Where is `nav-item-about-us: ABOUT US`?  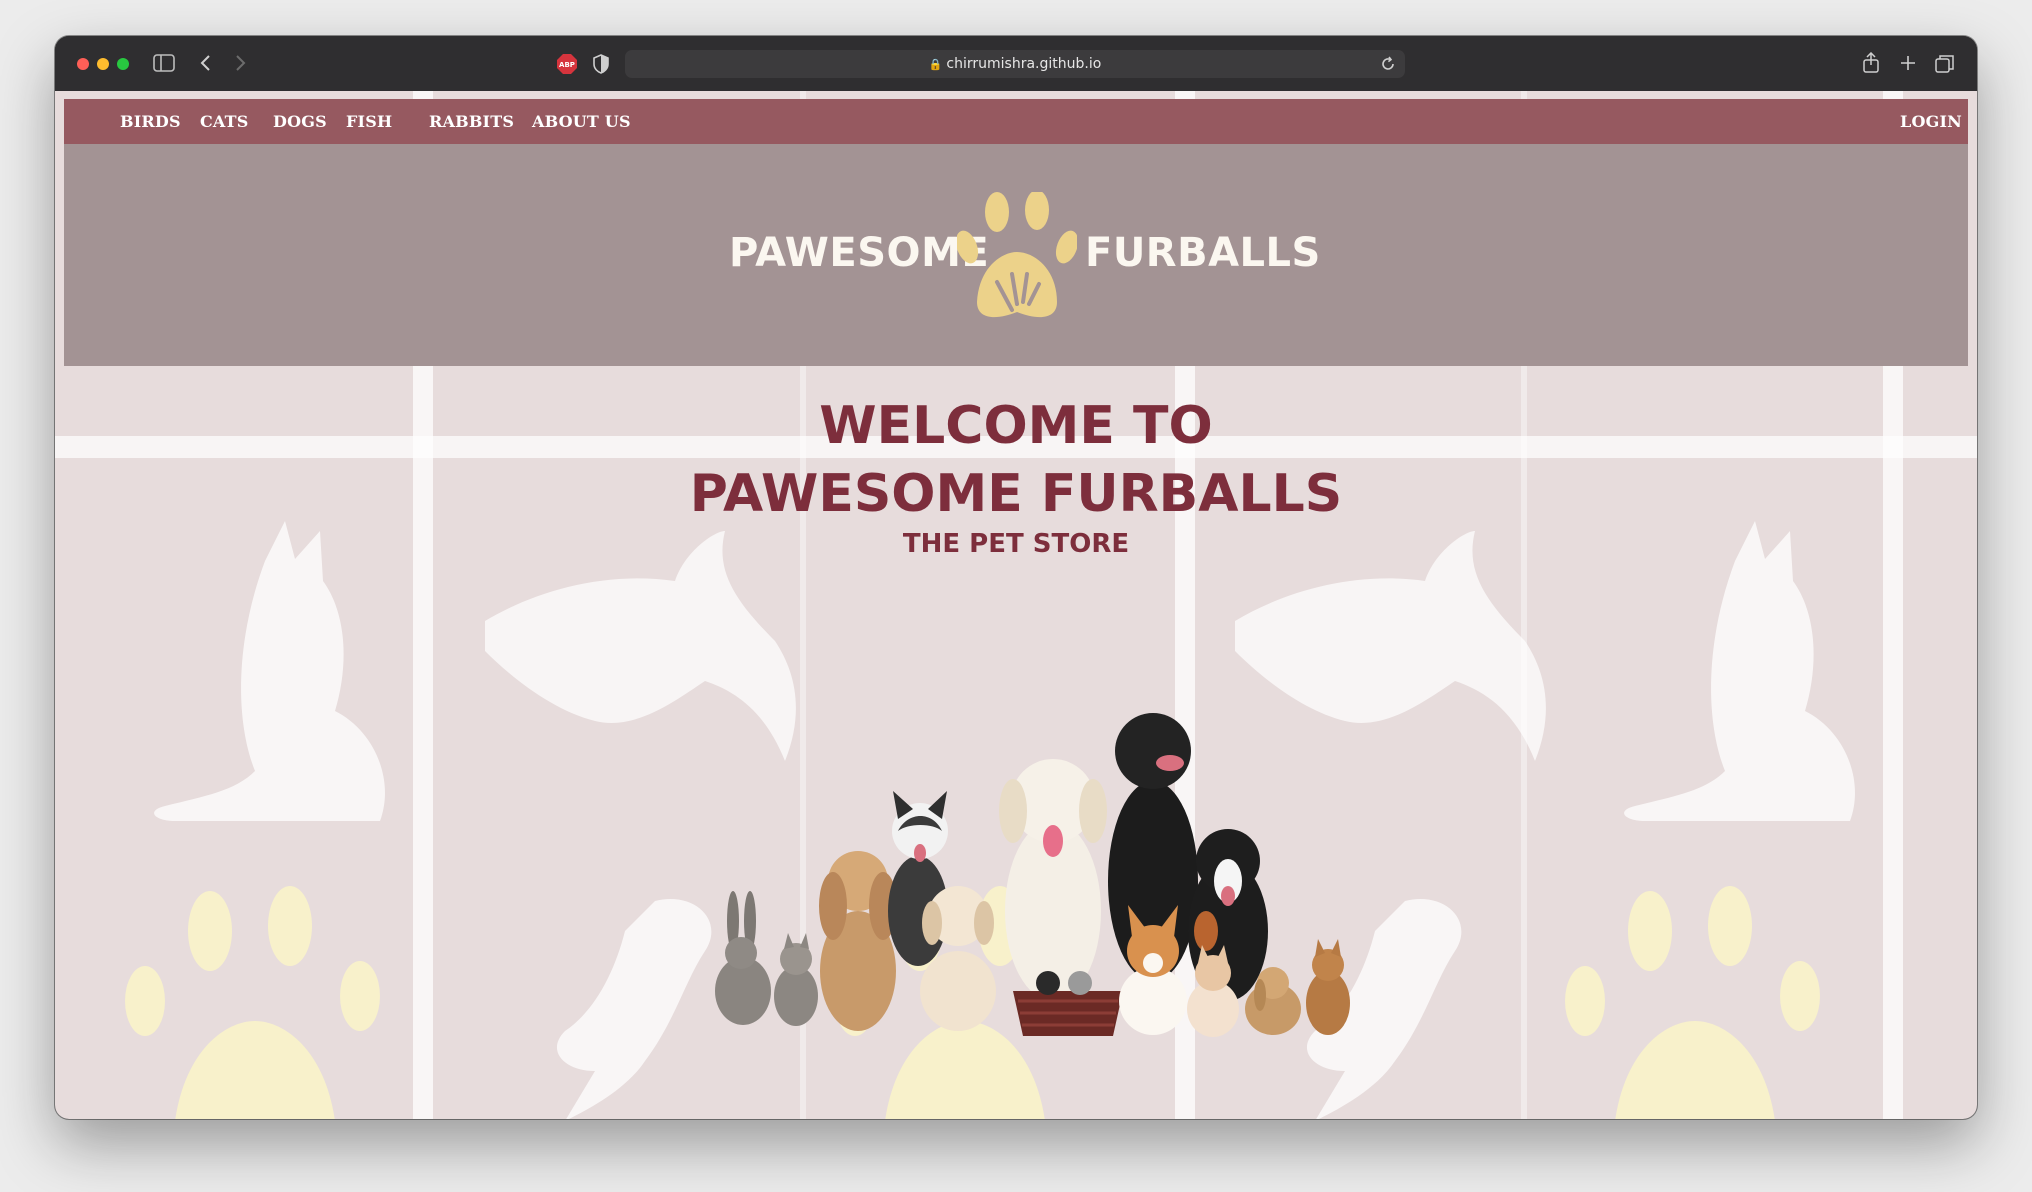
nav-item-about-us: ABOUT US is located at coordinates (581, 121).